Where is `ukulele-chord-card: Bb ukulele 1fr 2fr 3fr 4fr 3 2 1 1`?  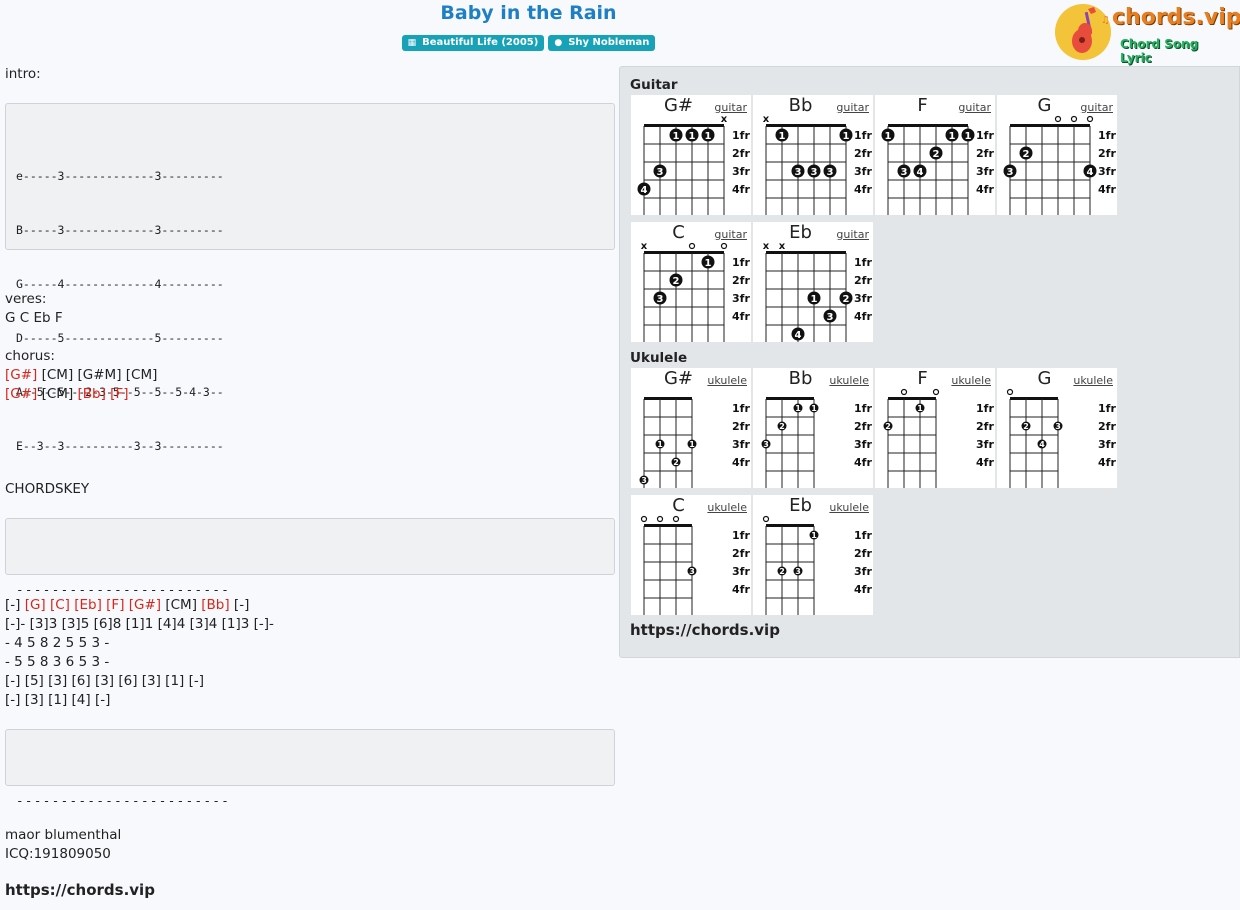 ukulele-chord-card: Bb ukulele 1fr 2fr 3fr 4fr 3 2 1 1 is located at coordinates (813, 428).